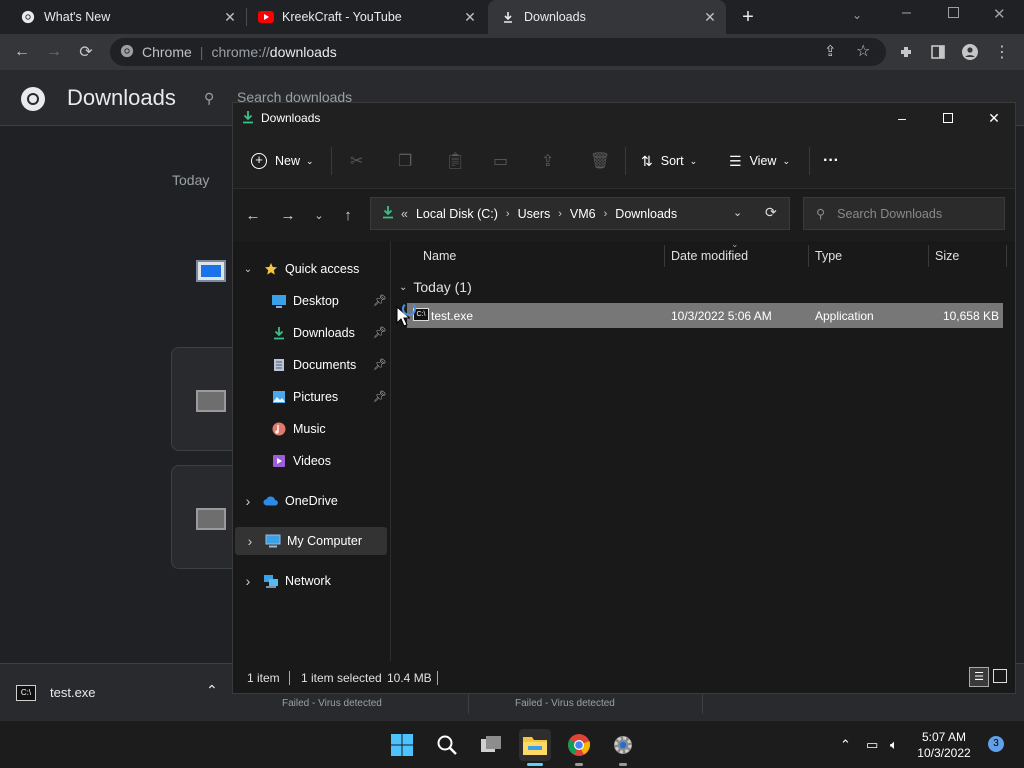 The image size is (1024, 768). I want to click on toolbar-divider, so click(625, 161).